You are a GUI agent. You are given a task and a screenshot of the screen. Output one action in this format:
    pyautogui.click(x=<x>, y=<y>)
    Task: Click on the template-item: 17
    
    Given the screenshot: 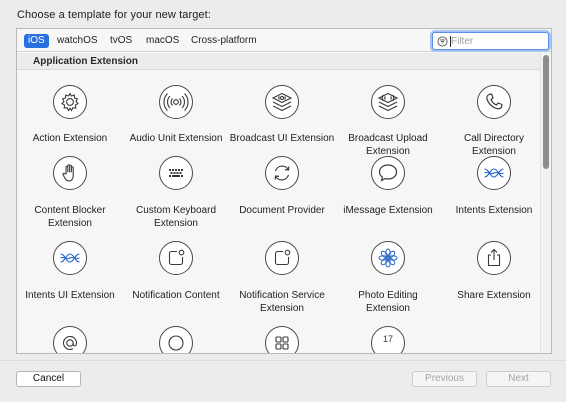 What is the action you would take?
    pyautogui.click(x=388, y=339)
    